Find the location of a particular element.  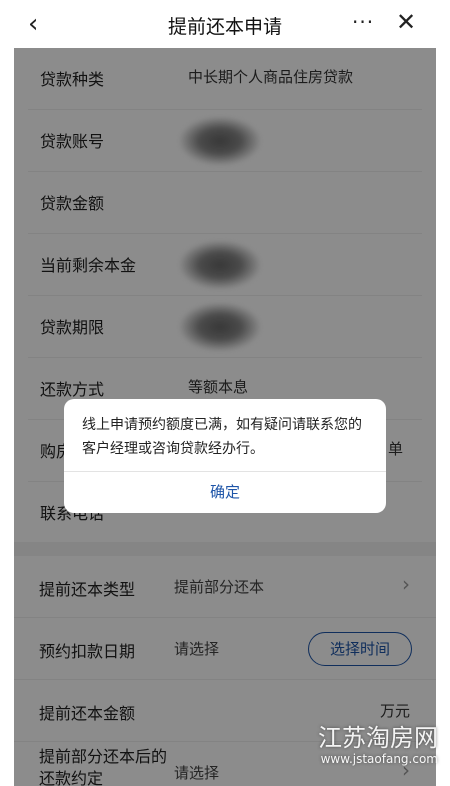

watermark-brand: 江苏淘房网 is located at coordinates (378, 738).